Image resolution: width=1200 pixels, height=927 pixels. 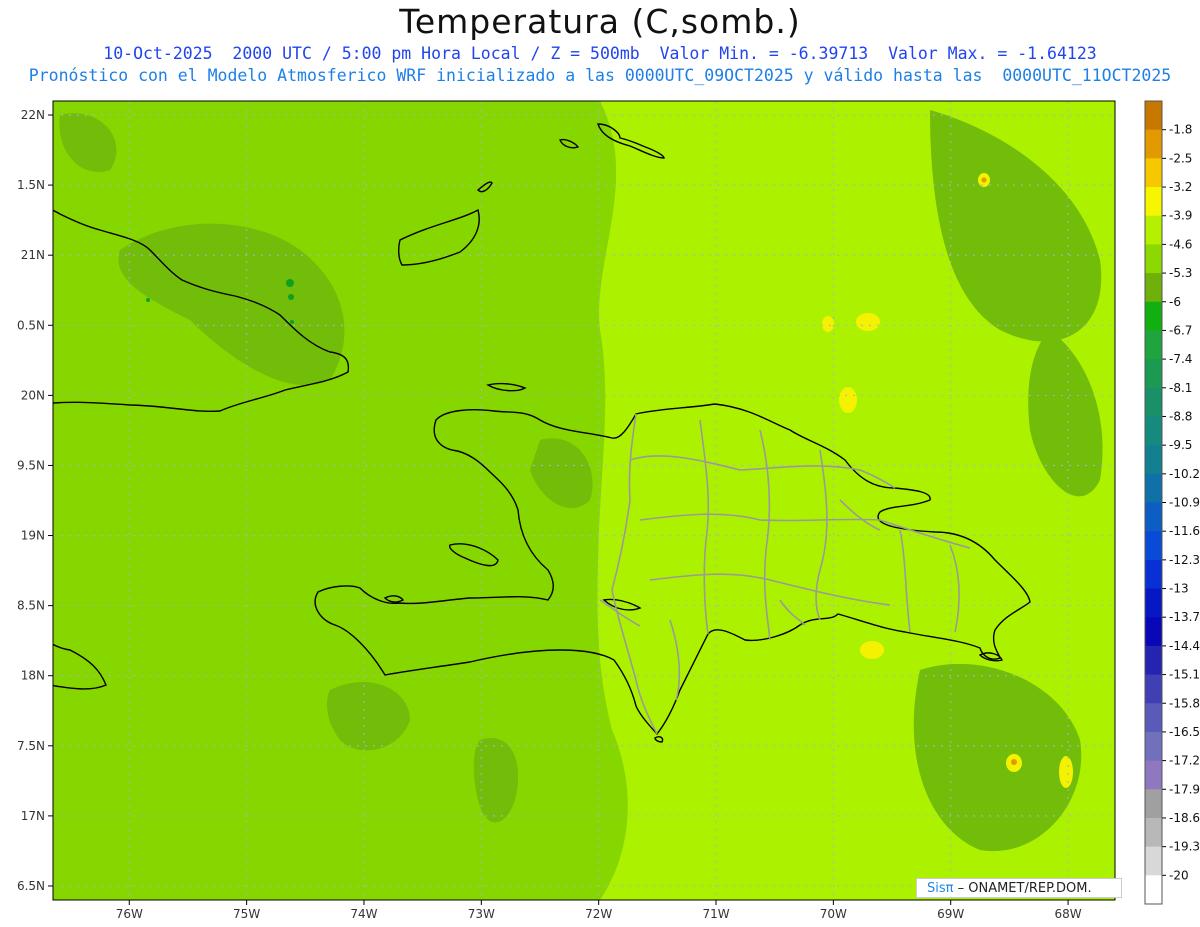 What do you see at coordinates (950, 914) in the screenshot?
I see `x-tick-label-7: 69W` at bounding box center [950, 914].